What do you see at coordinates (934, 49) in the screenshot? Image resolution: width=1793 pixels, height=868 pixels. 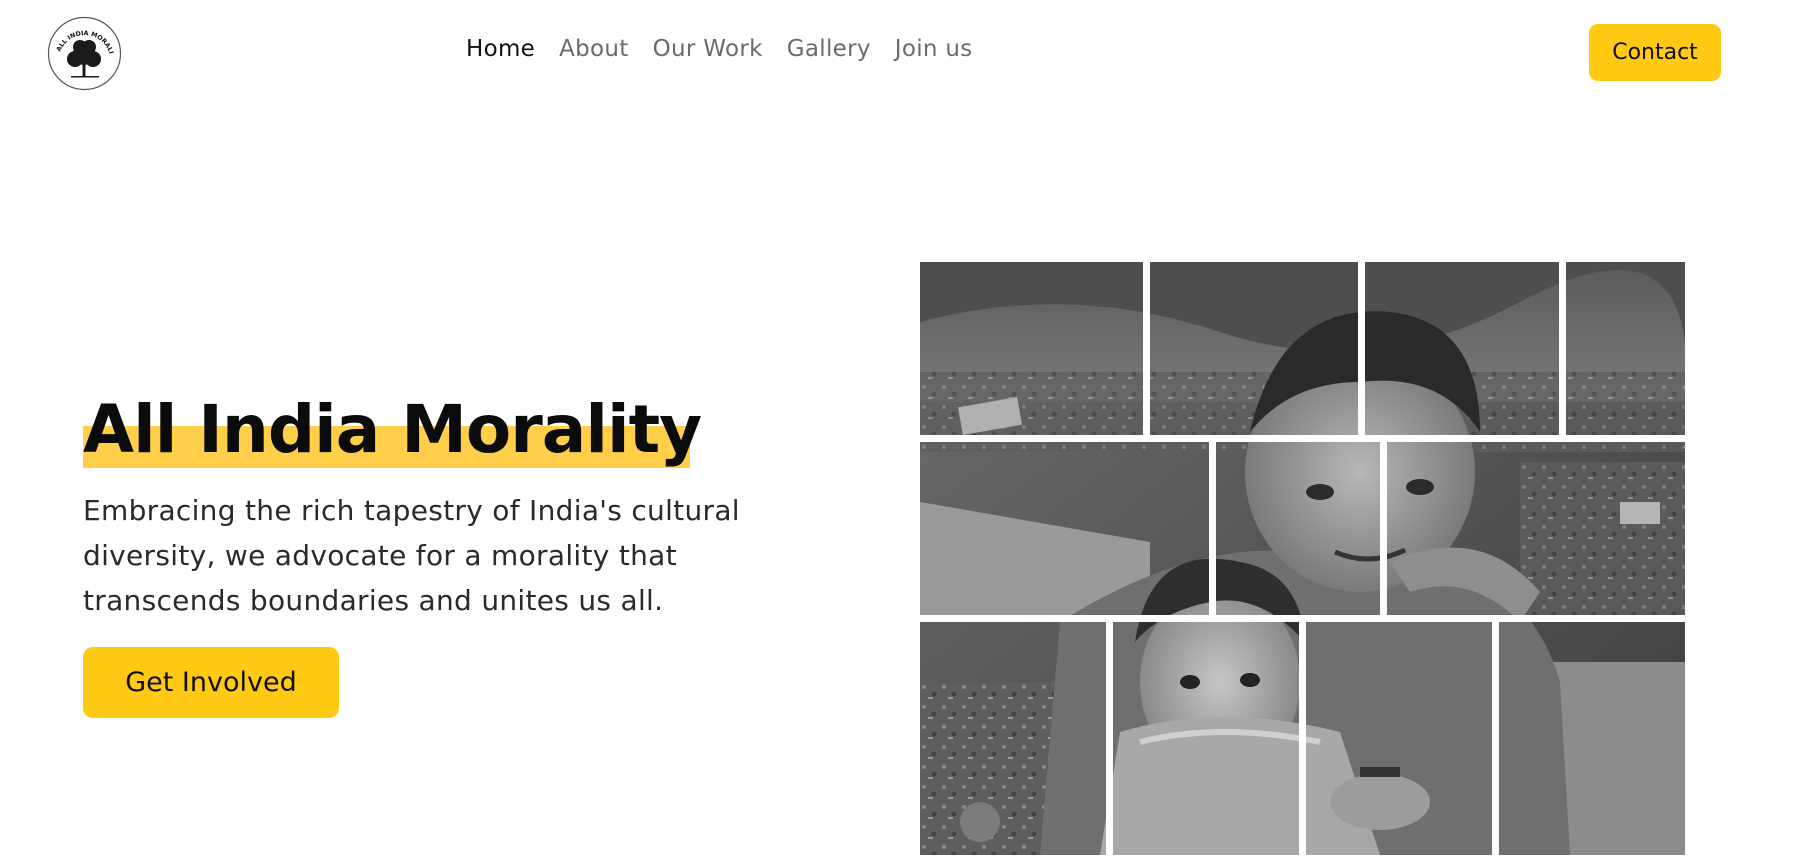 I see `nav-join-us: Join us` at bounding box center [934, 49].